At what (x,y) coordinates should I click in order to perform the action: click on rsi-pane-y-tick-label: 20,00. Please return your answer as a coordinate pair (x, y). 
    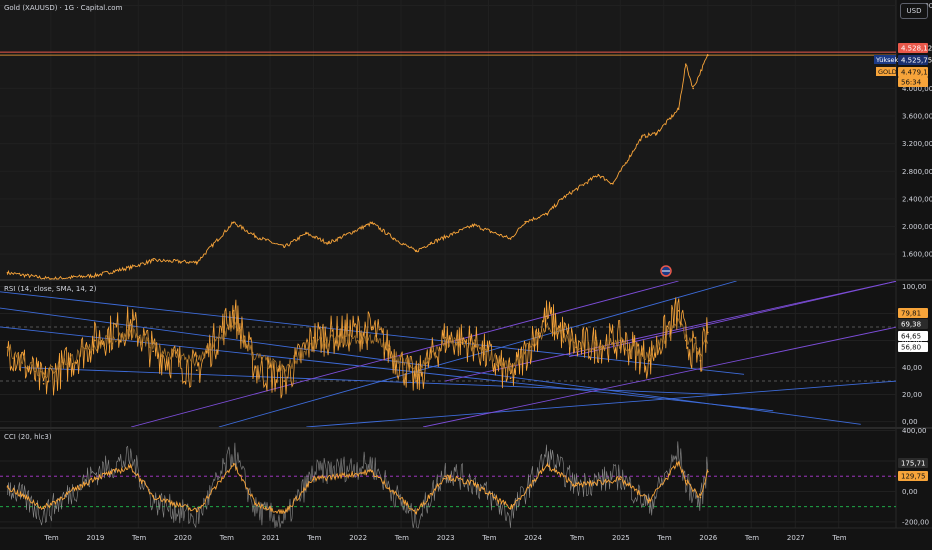
    Looking at the image, I should click on (912, 395).